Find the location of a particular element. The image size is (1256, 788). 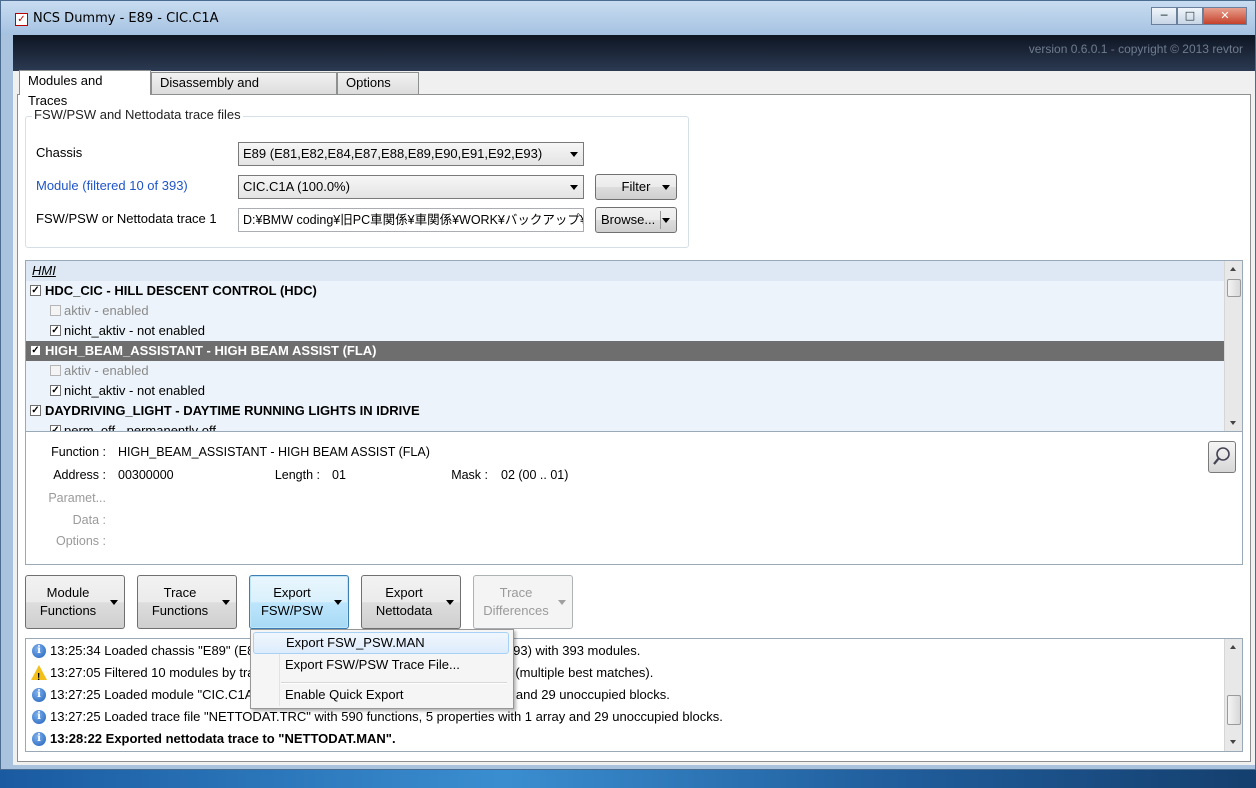

options-label: Options : is located at coordinates (80, 541).